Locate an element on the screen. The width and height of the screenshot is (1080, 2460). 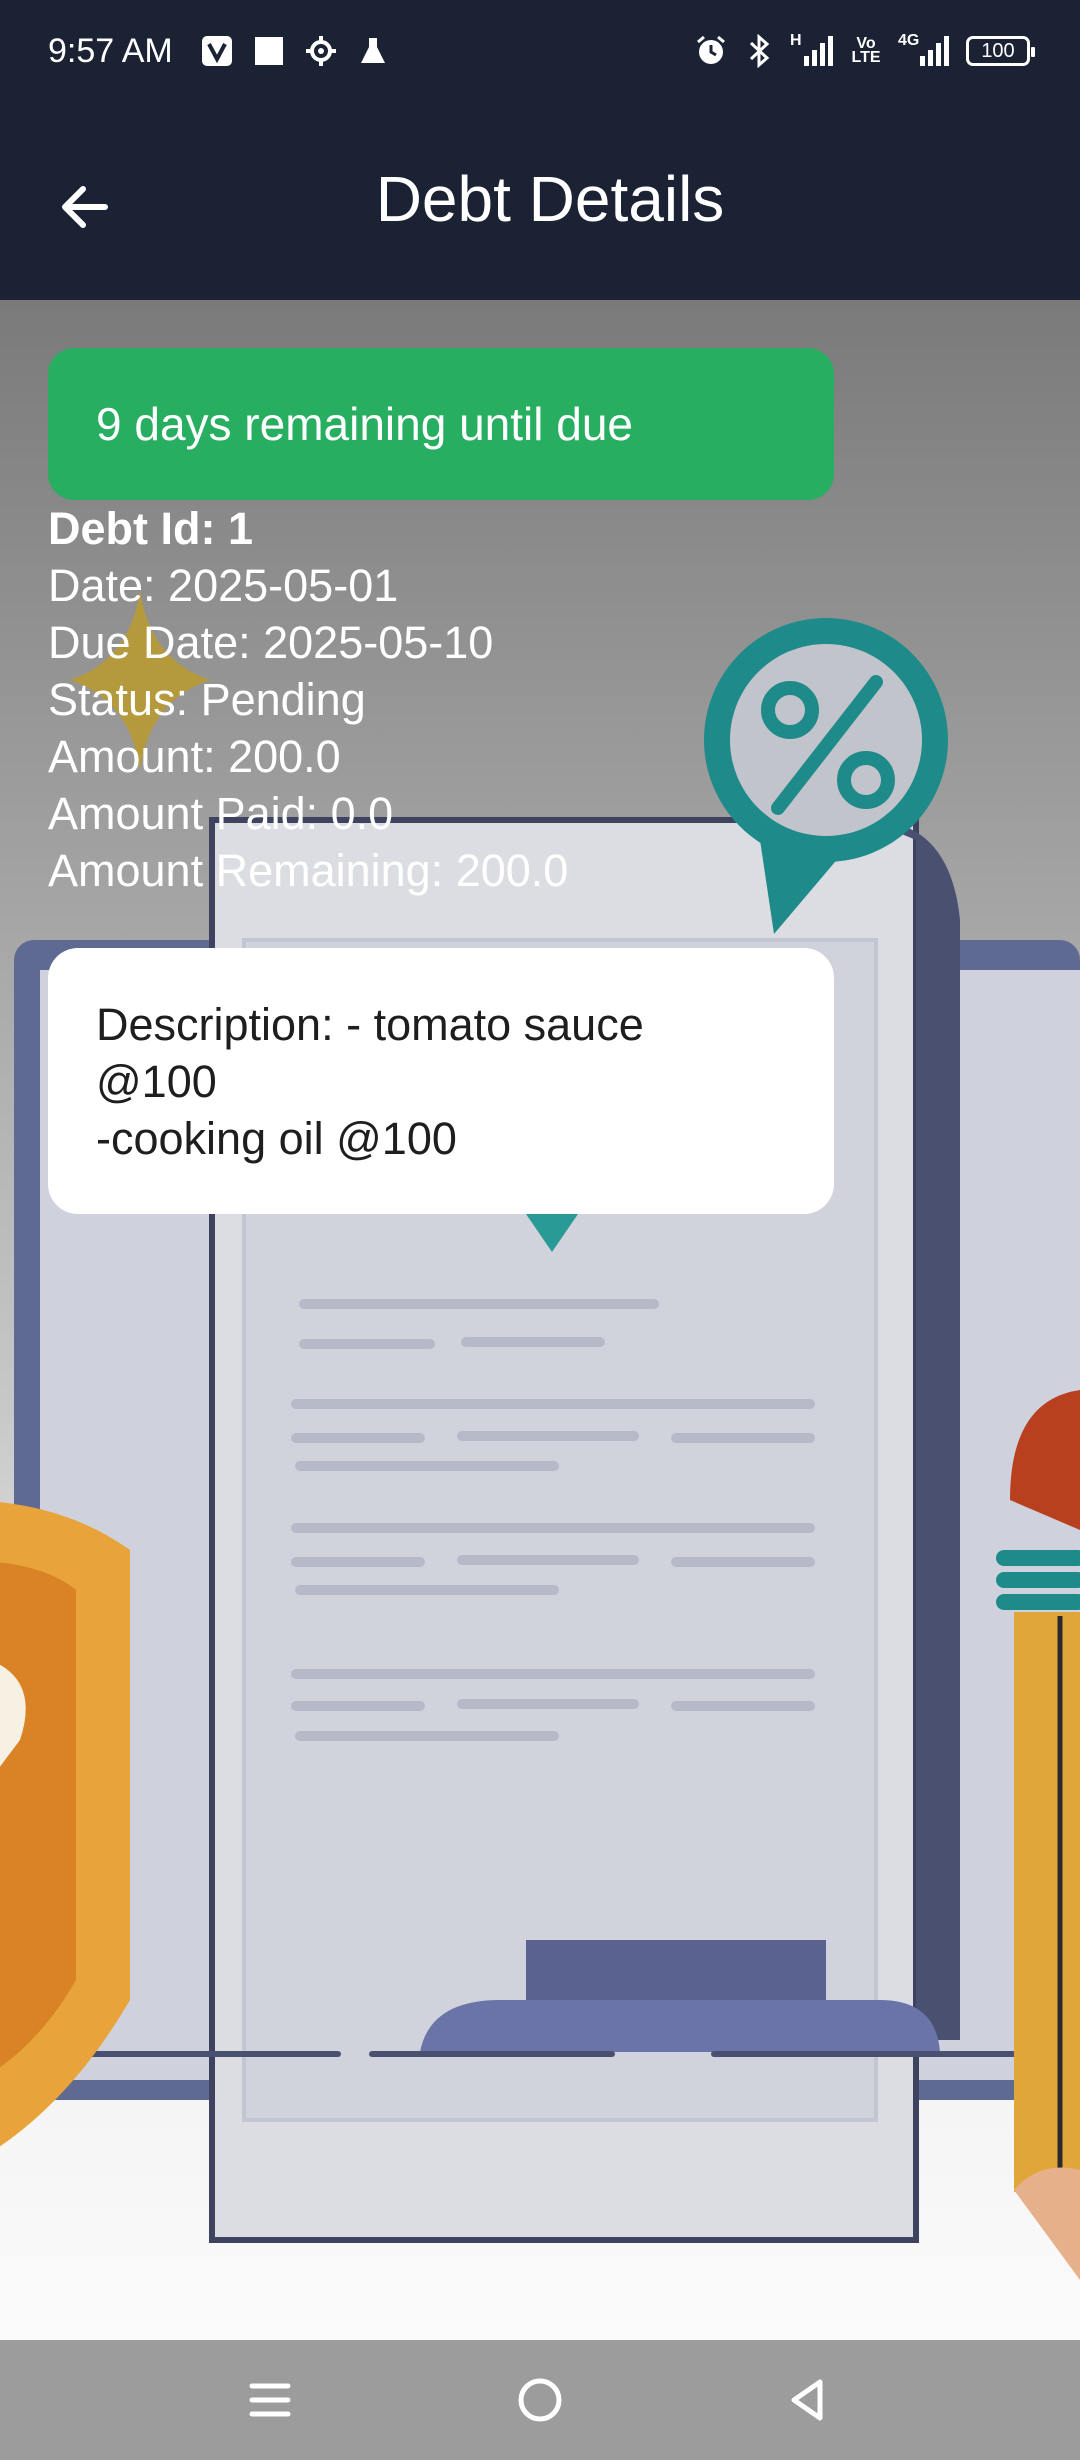
page-title: Debt Details is located at coordinates (550, 199).